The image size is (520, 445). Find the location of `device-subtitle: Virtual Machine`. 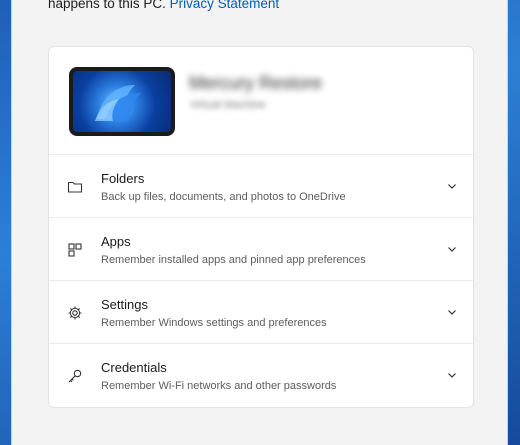

device-subtitle: Virtual Machine is located at coordinates (228, 105).